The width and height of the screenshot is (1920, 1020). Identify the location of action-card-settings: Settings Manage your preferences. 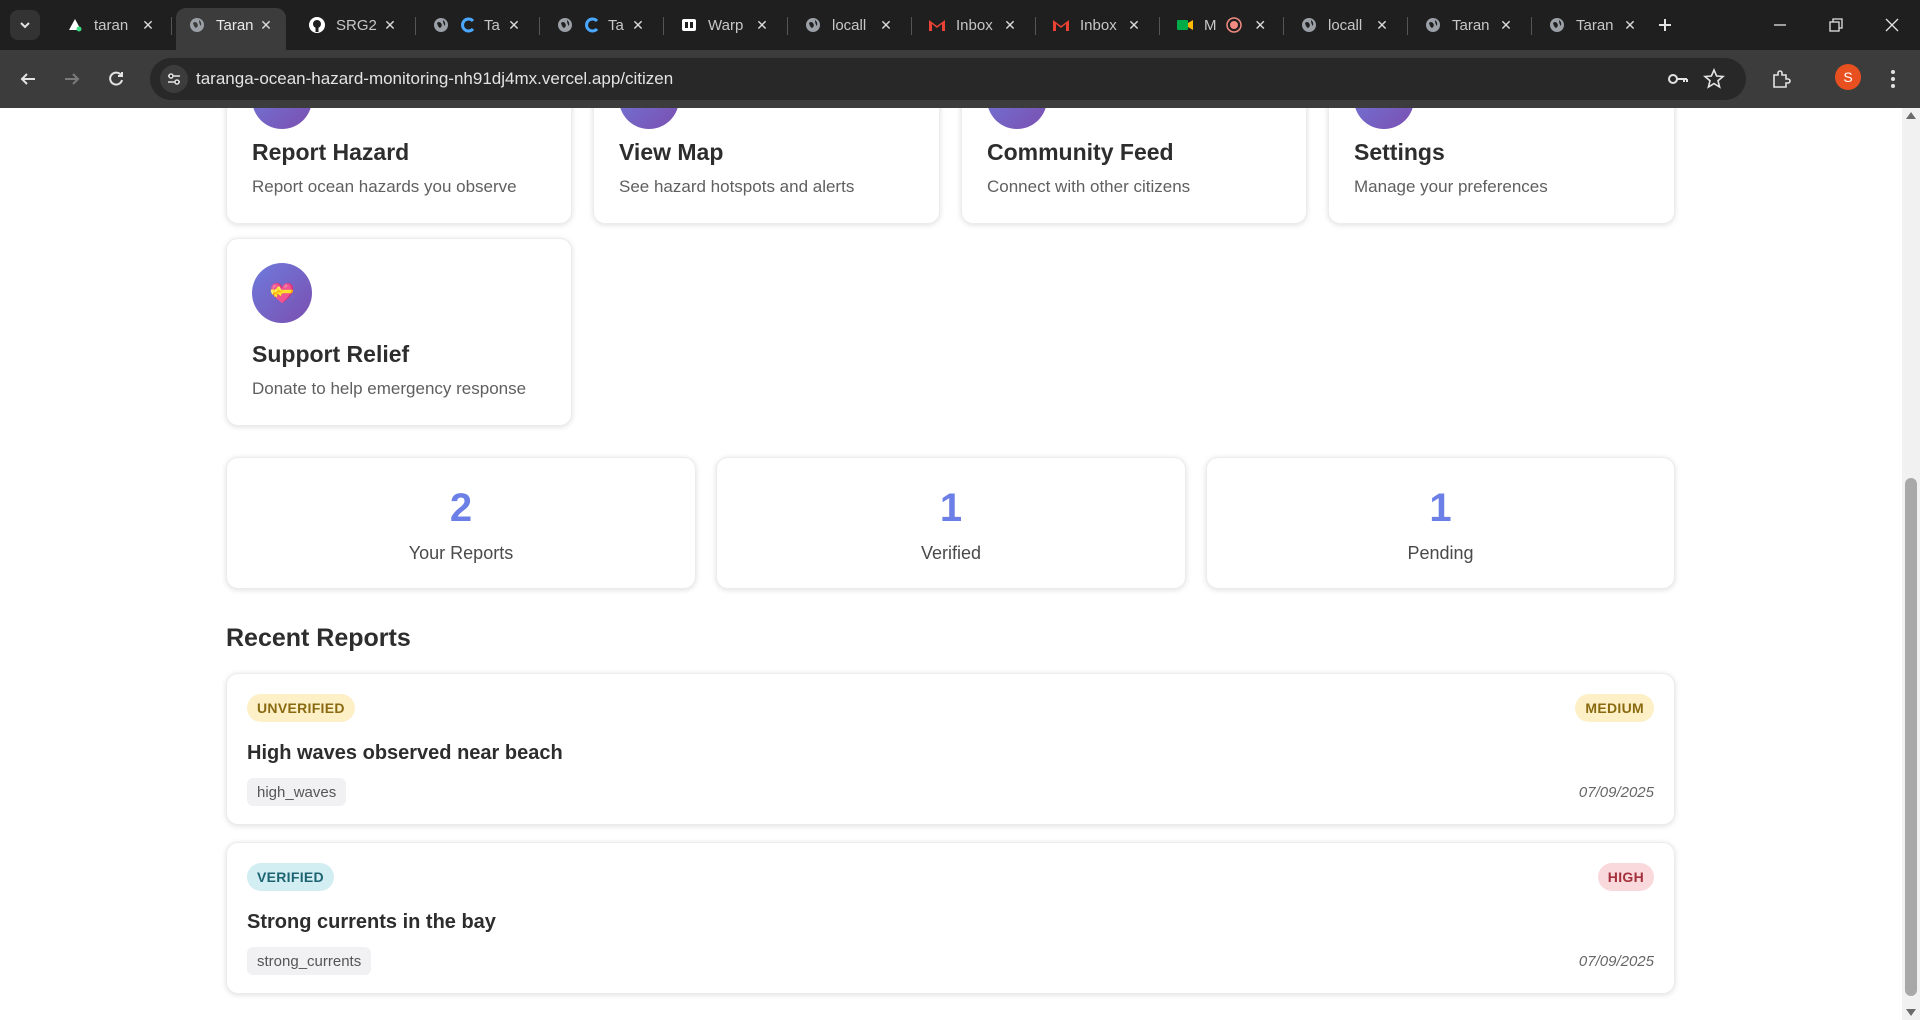
(1501, 166).